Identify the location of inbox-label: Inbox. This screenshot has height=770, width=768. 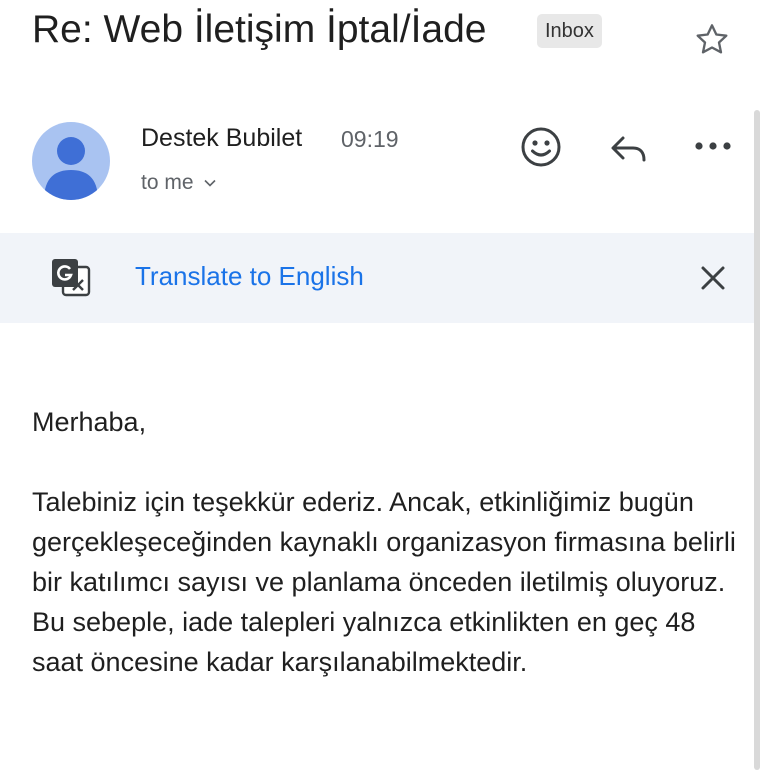
(569, 31).